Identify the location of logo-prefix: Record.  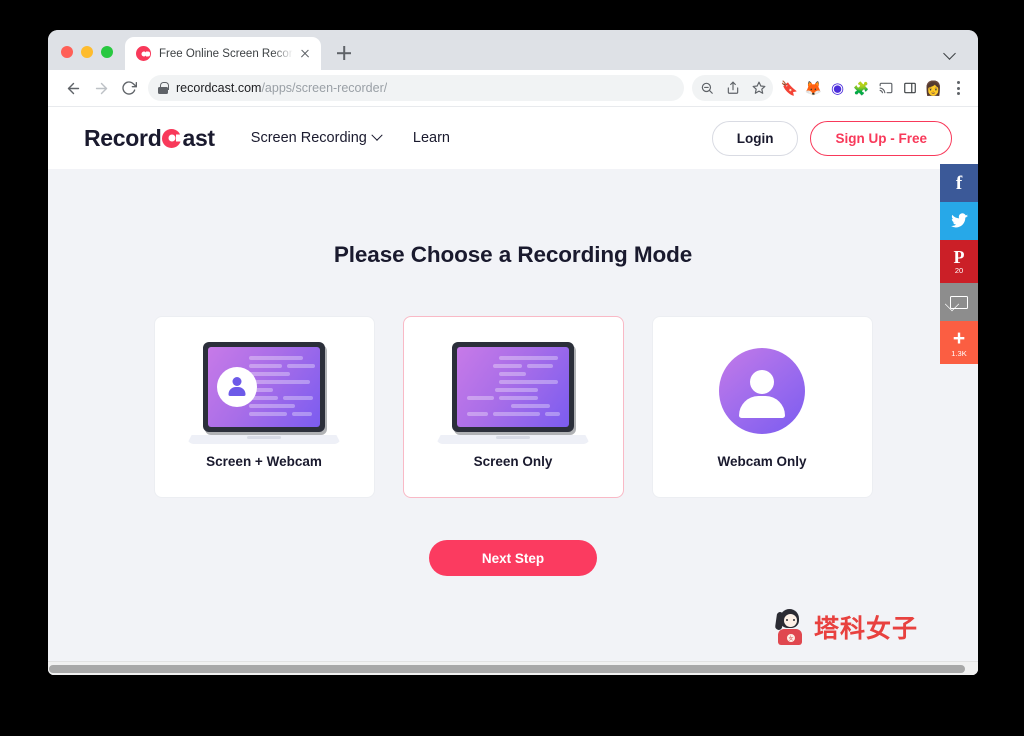
(123, 137).